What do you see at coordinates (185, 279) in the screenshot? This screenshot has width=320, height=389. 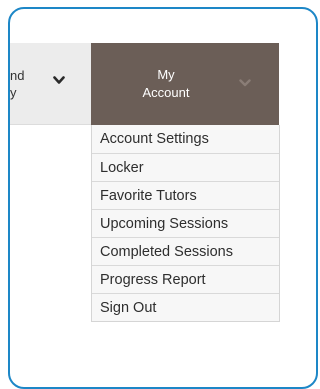 I see `menu-item-progress-report: Progress Report` at bounding box center [185, 279].